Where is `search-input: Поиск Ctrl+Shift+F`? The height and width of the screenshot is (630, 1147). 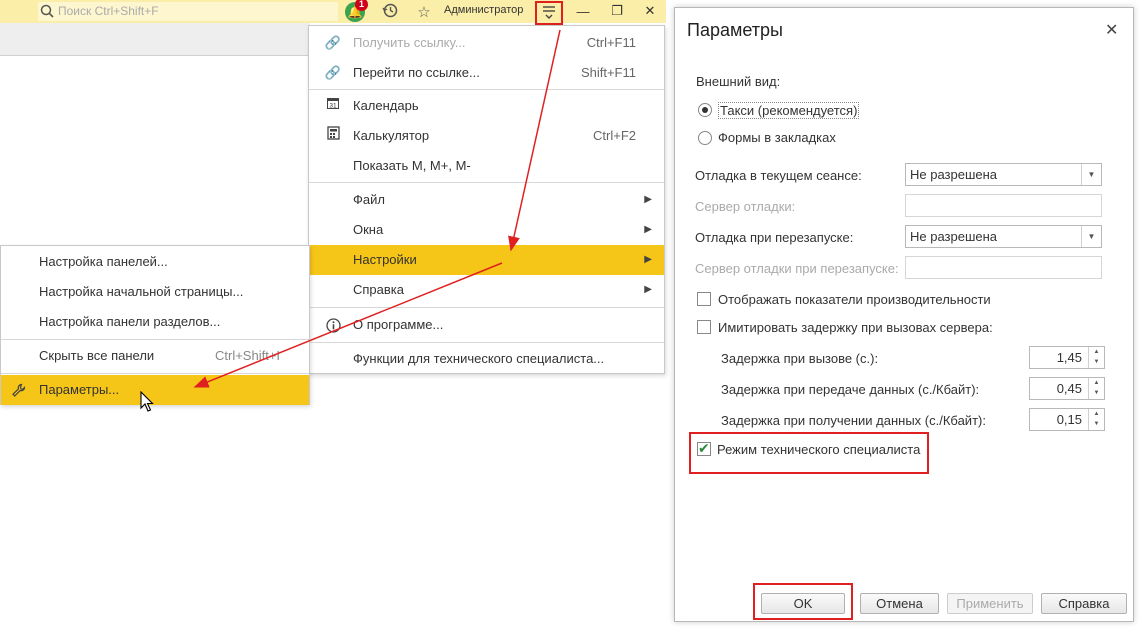 search-input: Поиск Ctrl+Shift+F is located at coordinates (188, 11).